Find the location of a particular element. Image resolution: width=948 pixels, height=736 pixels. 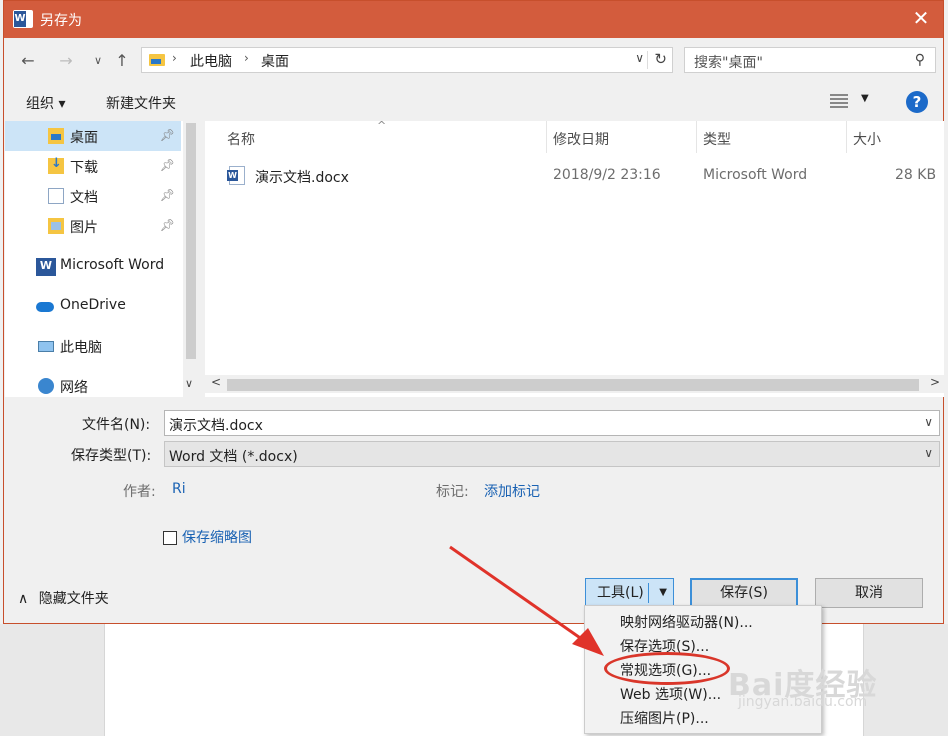

file-size-cell: 28 KB is located at coordinates (916, 175).